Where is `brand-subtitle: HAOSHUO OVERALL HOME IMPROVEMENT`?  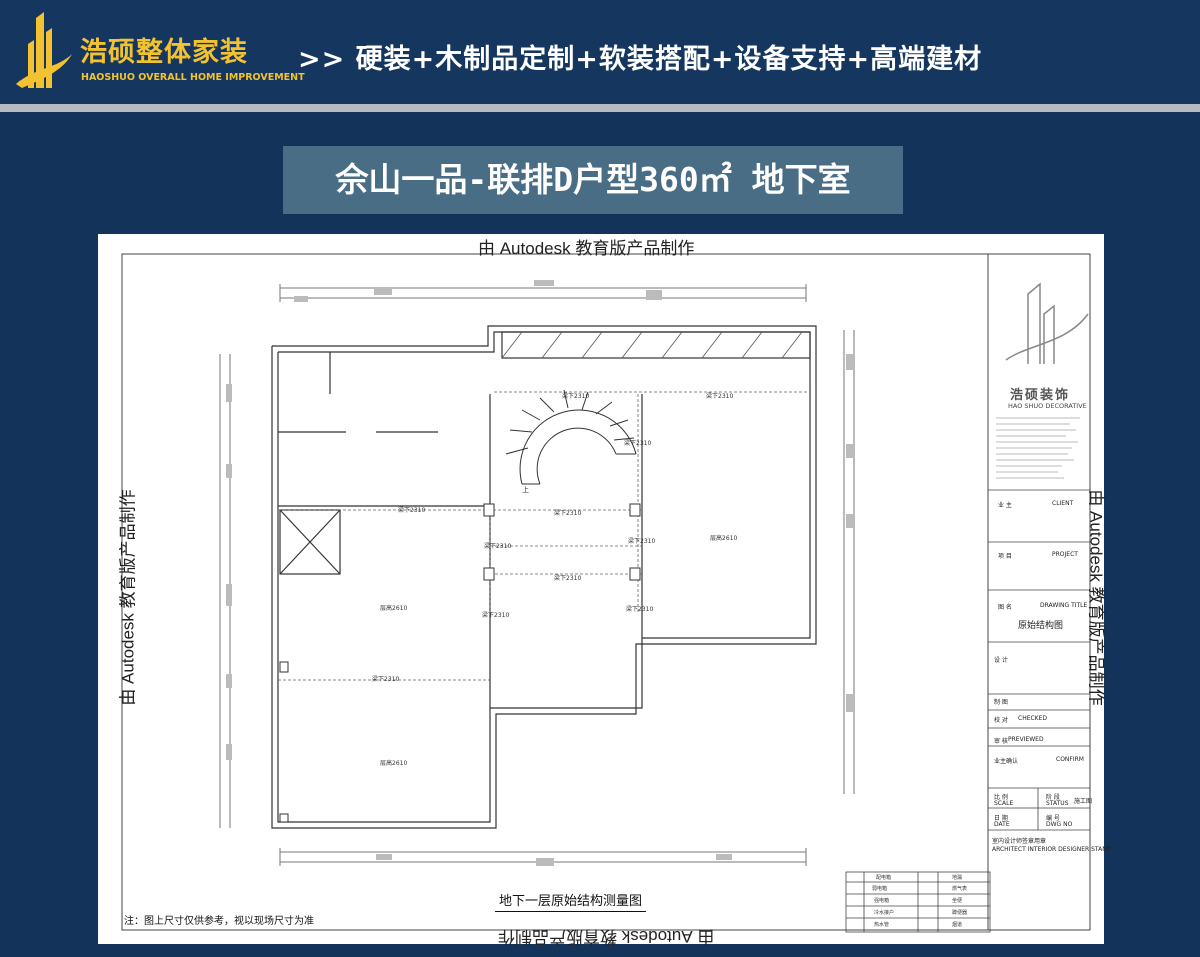 brand-subtitle: HAOSHUO OVERALL HOME IMPROVEMENT is located at coordinates (193, 77).